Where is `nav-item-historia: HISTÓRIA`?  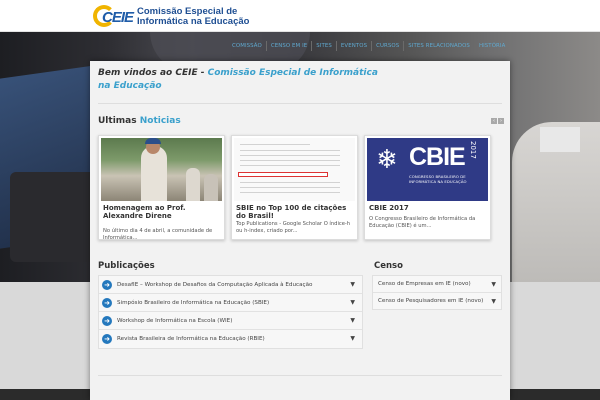 nav-item-historia: HISTÓRIA is located at coordinates (491, 46).